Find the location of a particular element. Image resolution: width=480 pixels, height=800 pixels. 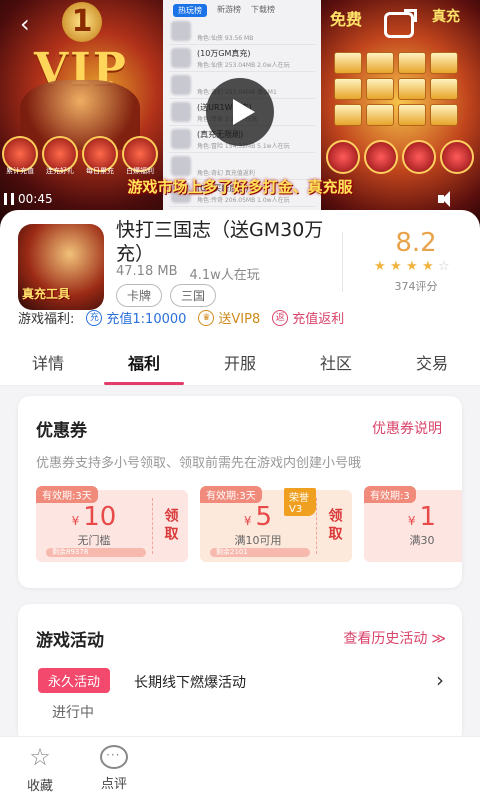

coupon-item: 有效期:3天 ¥10 无门槛 剩余89378 领取 is located at coordinates (112, 524).